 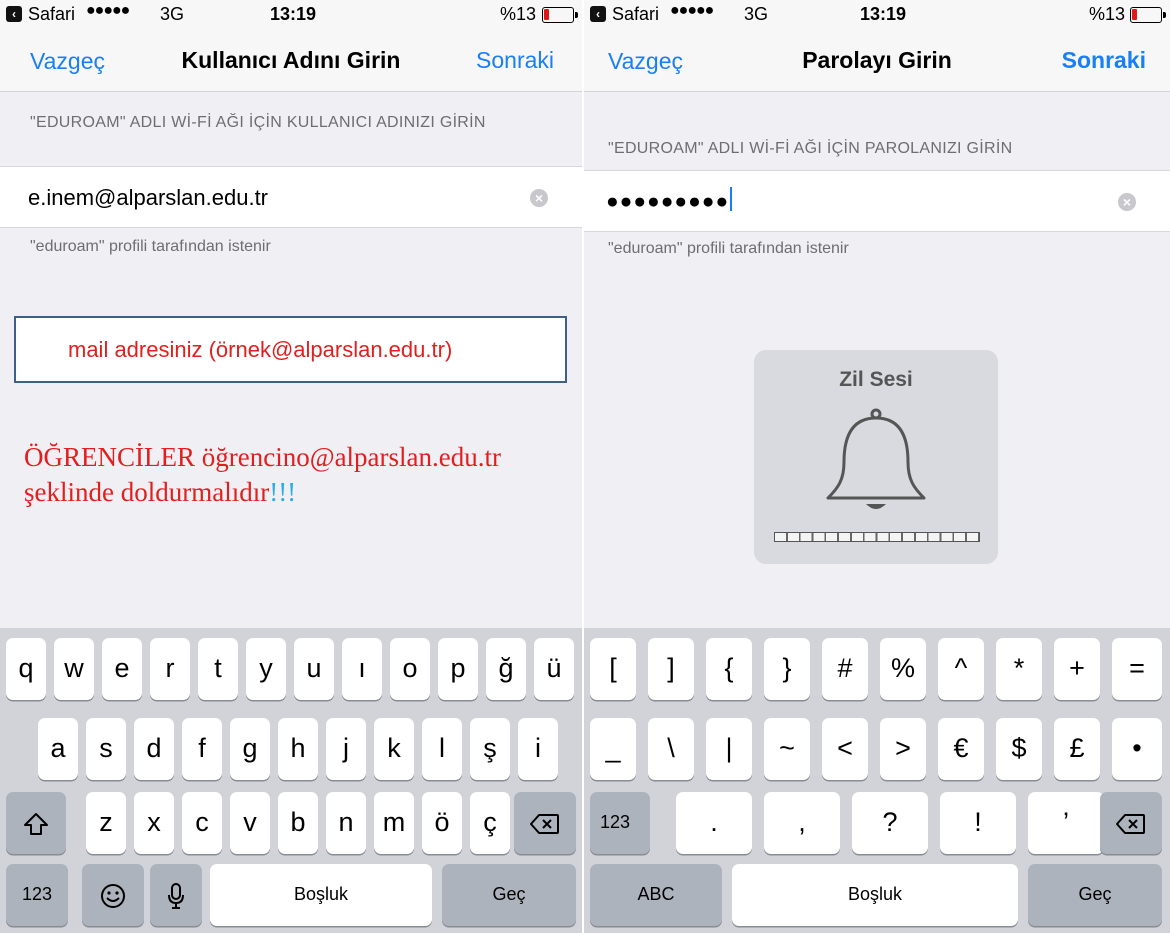 What do you see at coordinates (1137, 669) in the screenshot?
I see `key-equals: =` at bounding box center [1137, 669].